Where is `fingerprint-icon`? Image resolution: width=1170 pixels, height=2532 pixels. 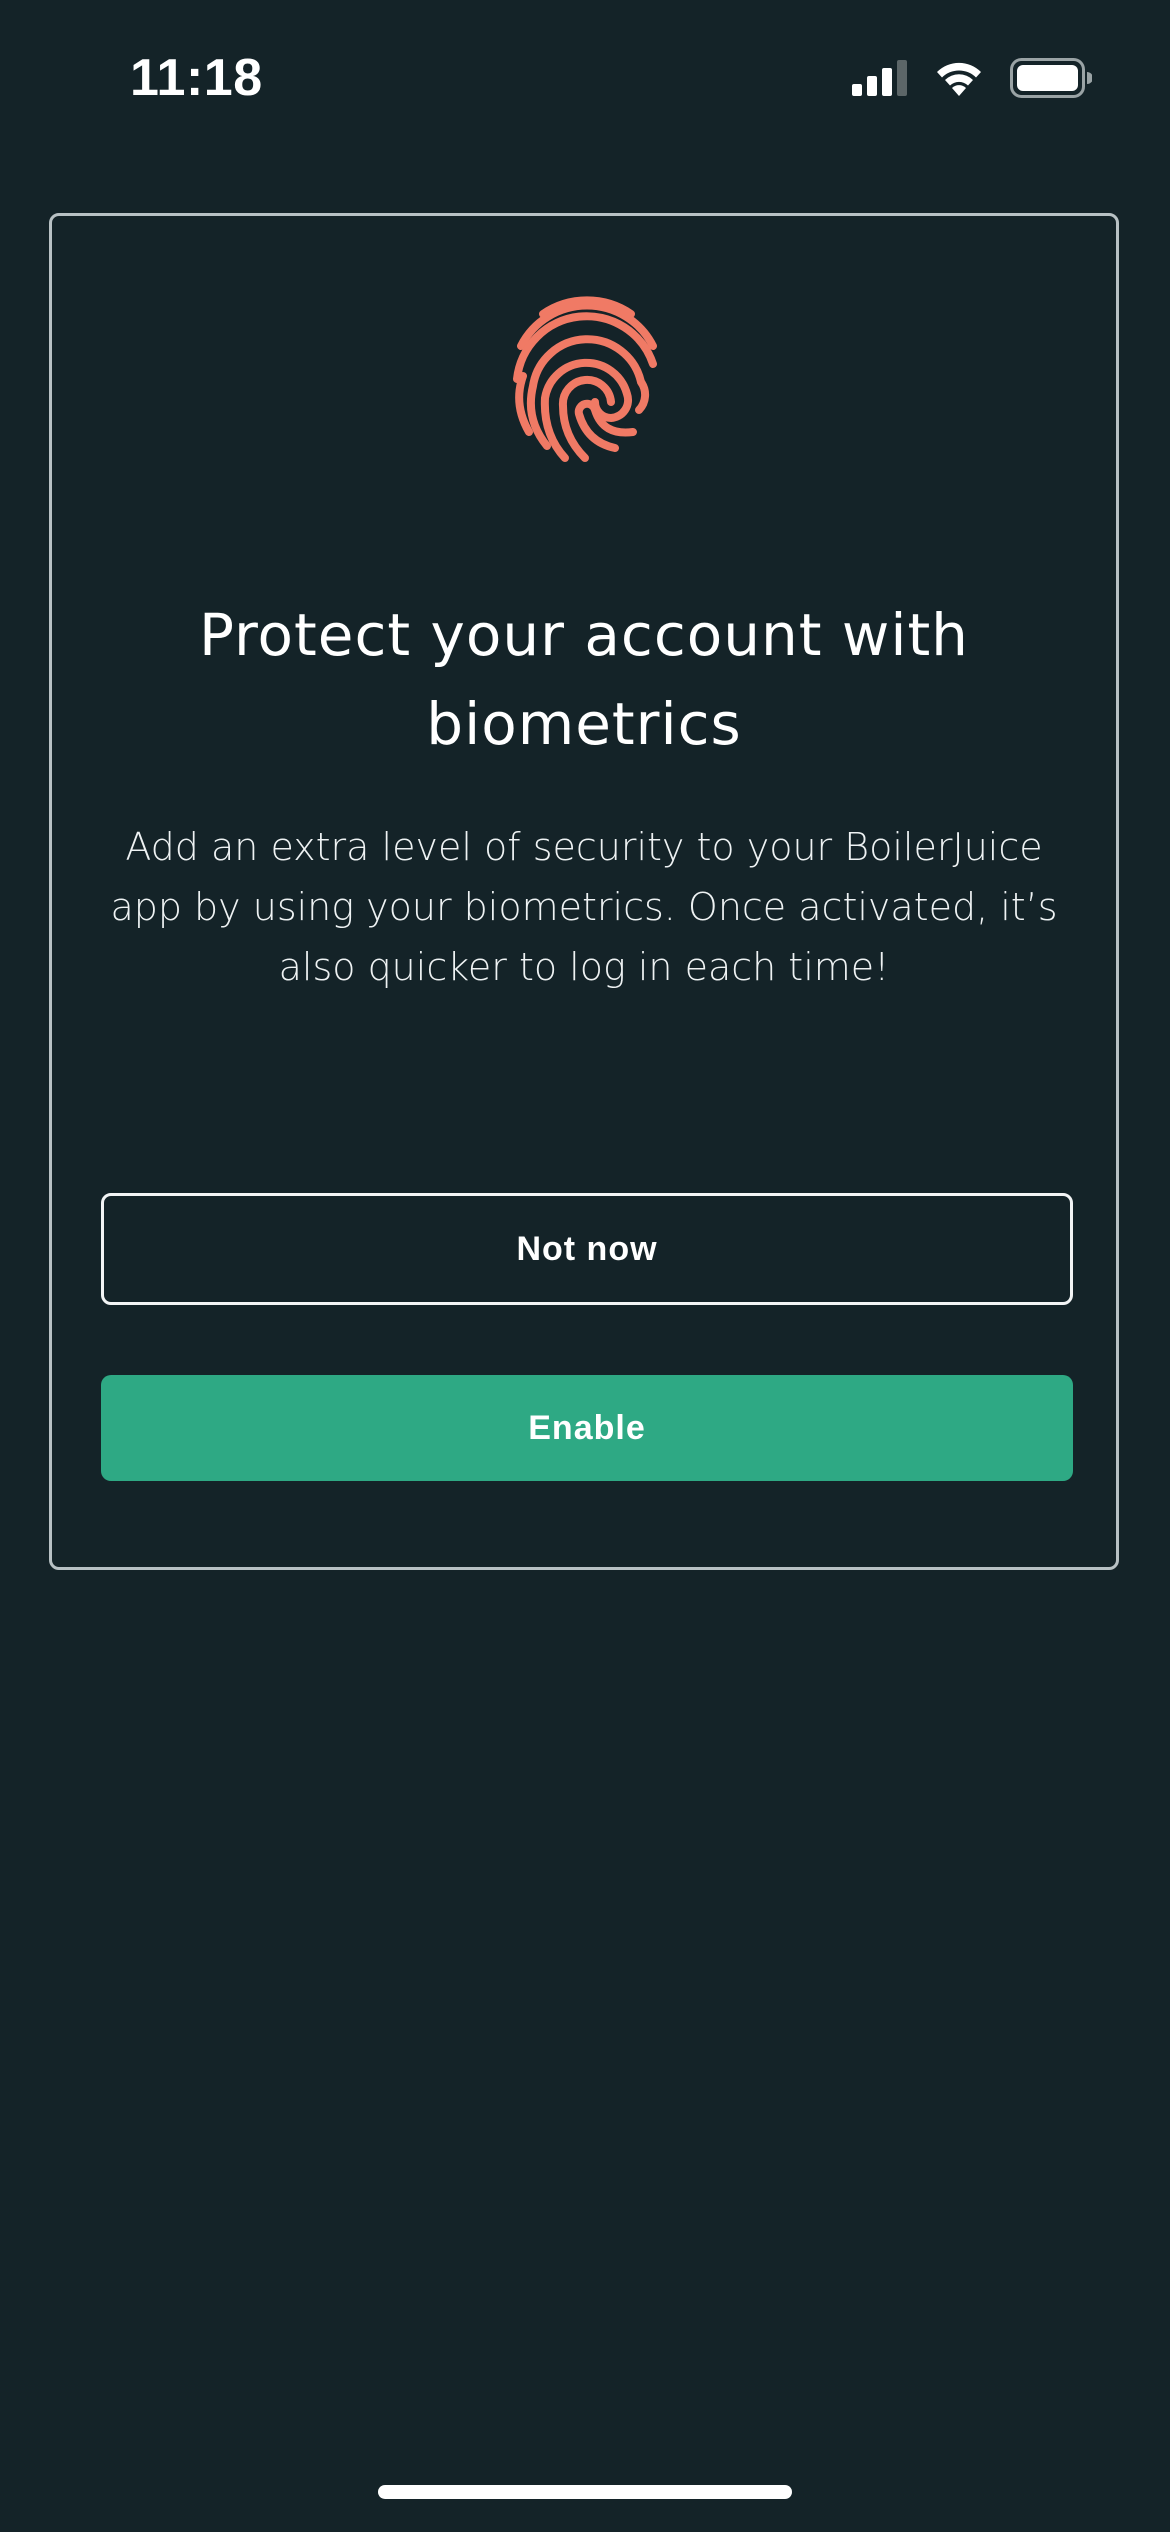
fingerprint-icon is located at coordinates (587, 379).